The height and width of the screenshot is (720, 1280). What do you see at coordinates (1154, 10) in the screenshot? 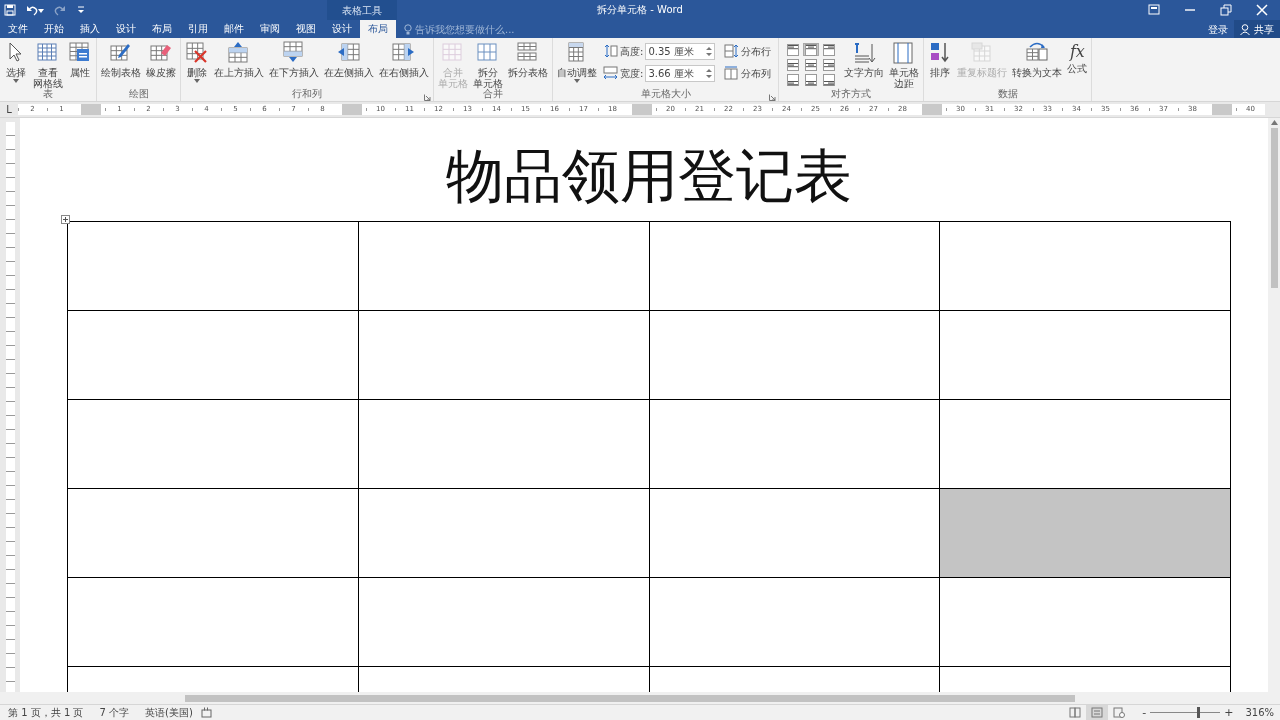
I see `ribbon-options-icon` at bounding box center [1154, 10].